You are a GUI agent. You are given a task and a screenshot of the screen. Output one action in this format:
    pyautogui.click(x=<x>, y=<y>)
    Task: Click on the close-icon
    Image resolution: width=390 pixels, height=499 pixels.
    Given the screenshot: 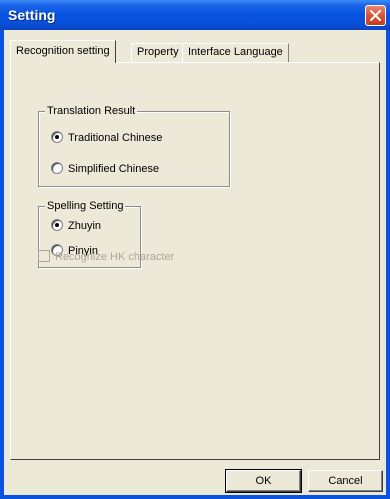 What is the action you would take?
    pyautogui.click(x=375, y=15)
    